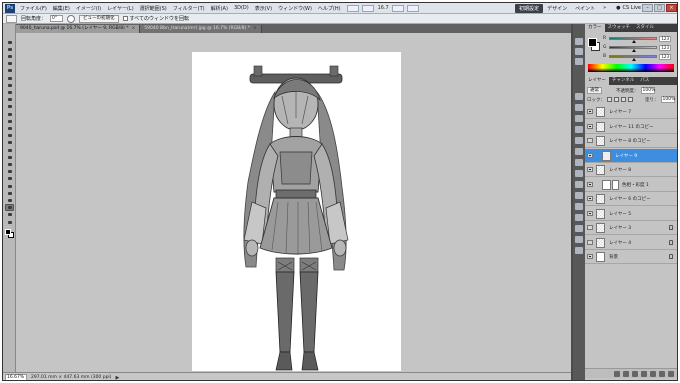 The height and width of the screenshot is (383, 680). I want to click on layer-row: 色相・彩度 1, so click(631, 184).